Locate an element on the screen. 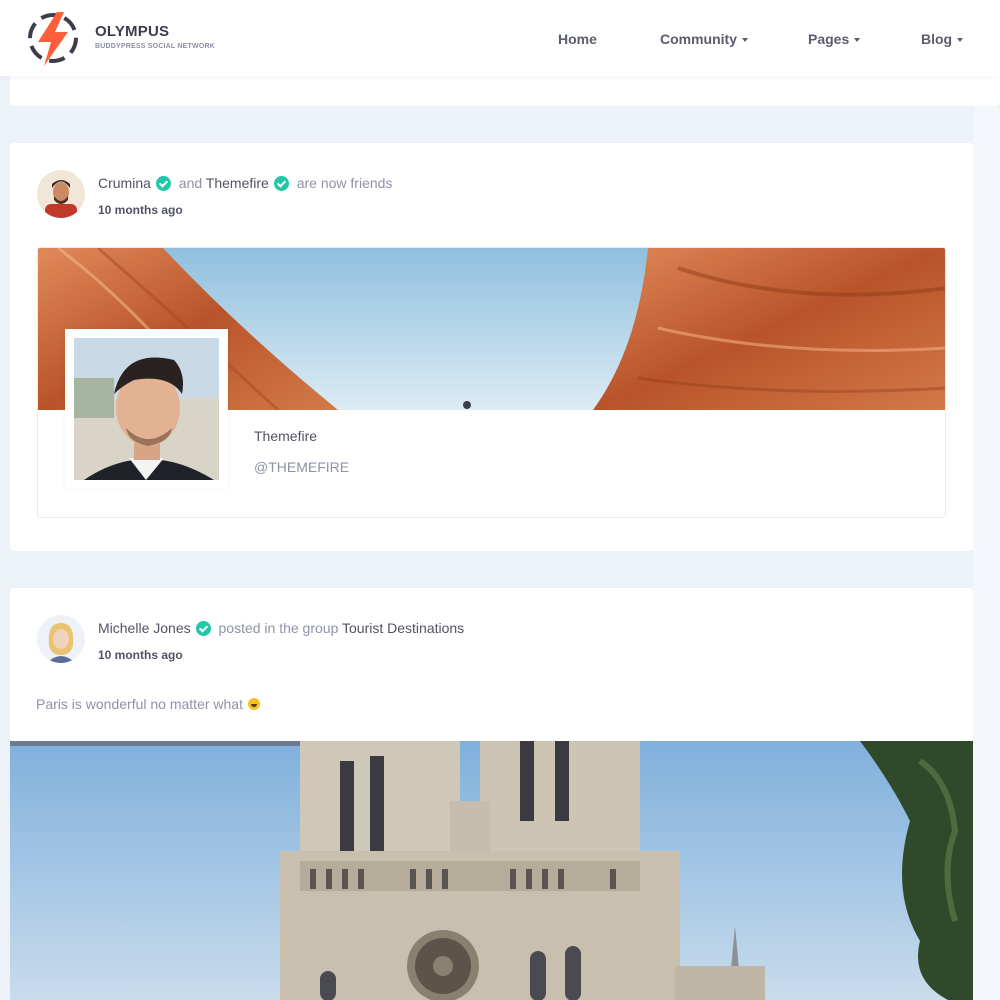 The image size is (1000, 1000). avatar-michelle-image is located at coordinates (61, 639).